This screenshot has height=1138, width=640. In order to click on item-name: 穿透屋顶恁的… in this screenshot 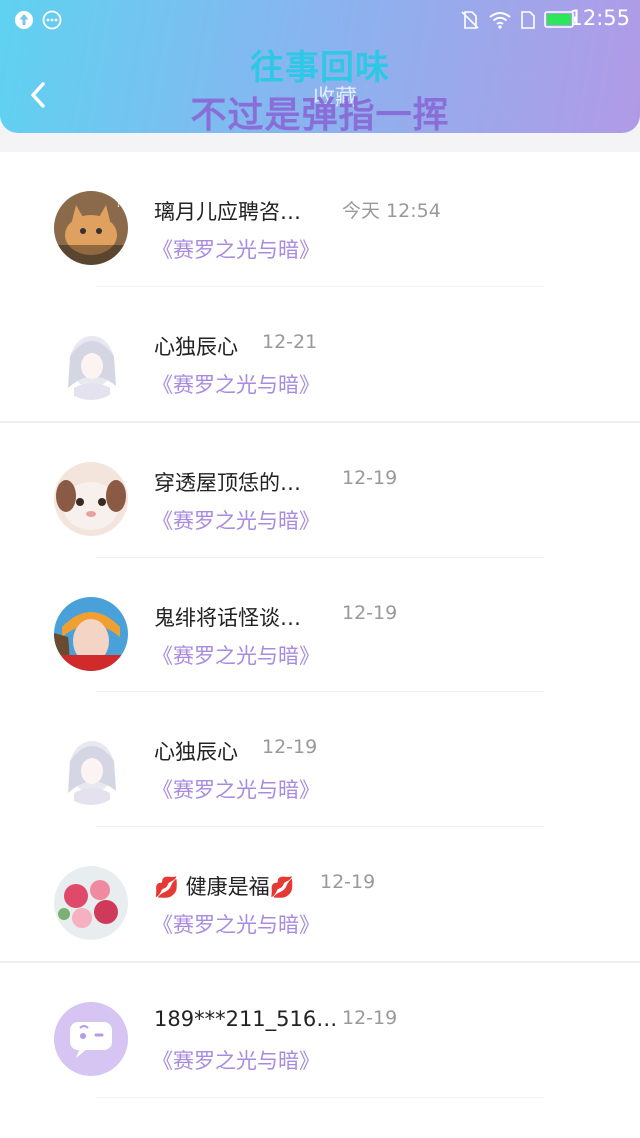, I will do `click(227, 483)`.